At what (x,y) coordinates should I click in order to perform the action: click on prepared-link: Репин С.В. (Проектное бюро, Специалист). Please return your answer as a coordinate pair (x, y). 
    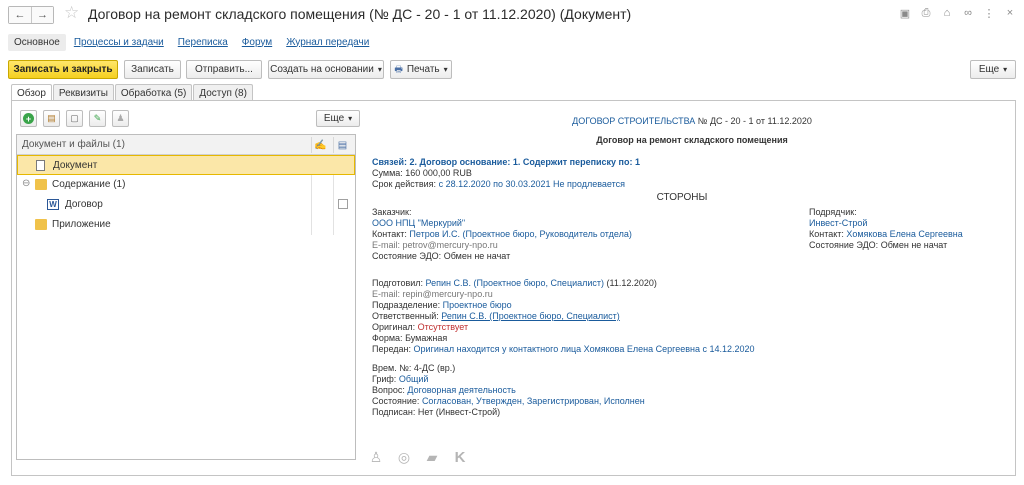
    Looking at the image, I should click on (515, 283).